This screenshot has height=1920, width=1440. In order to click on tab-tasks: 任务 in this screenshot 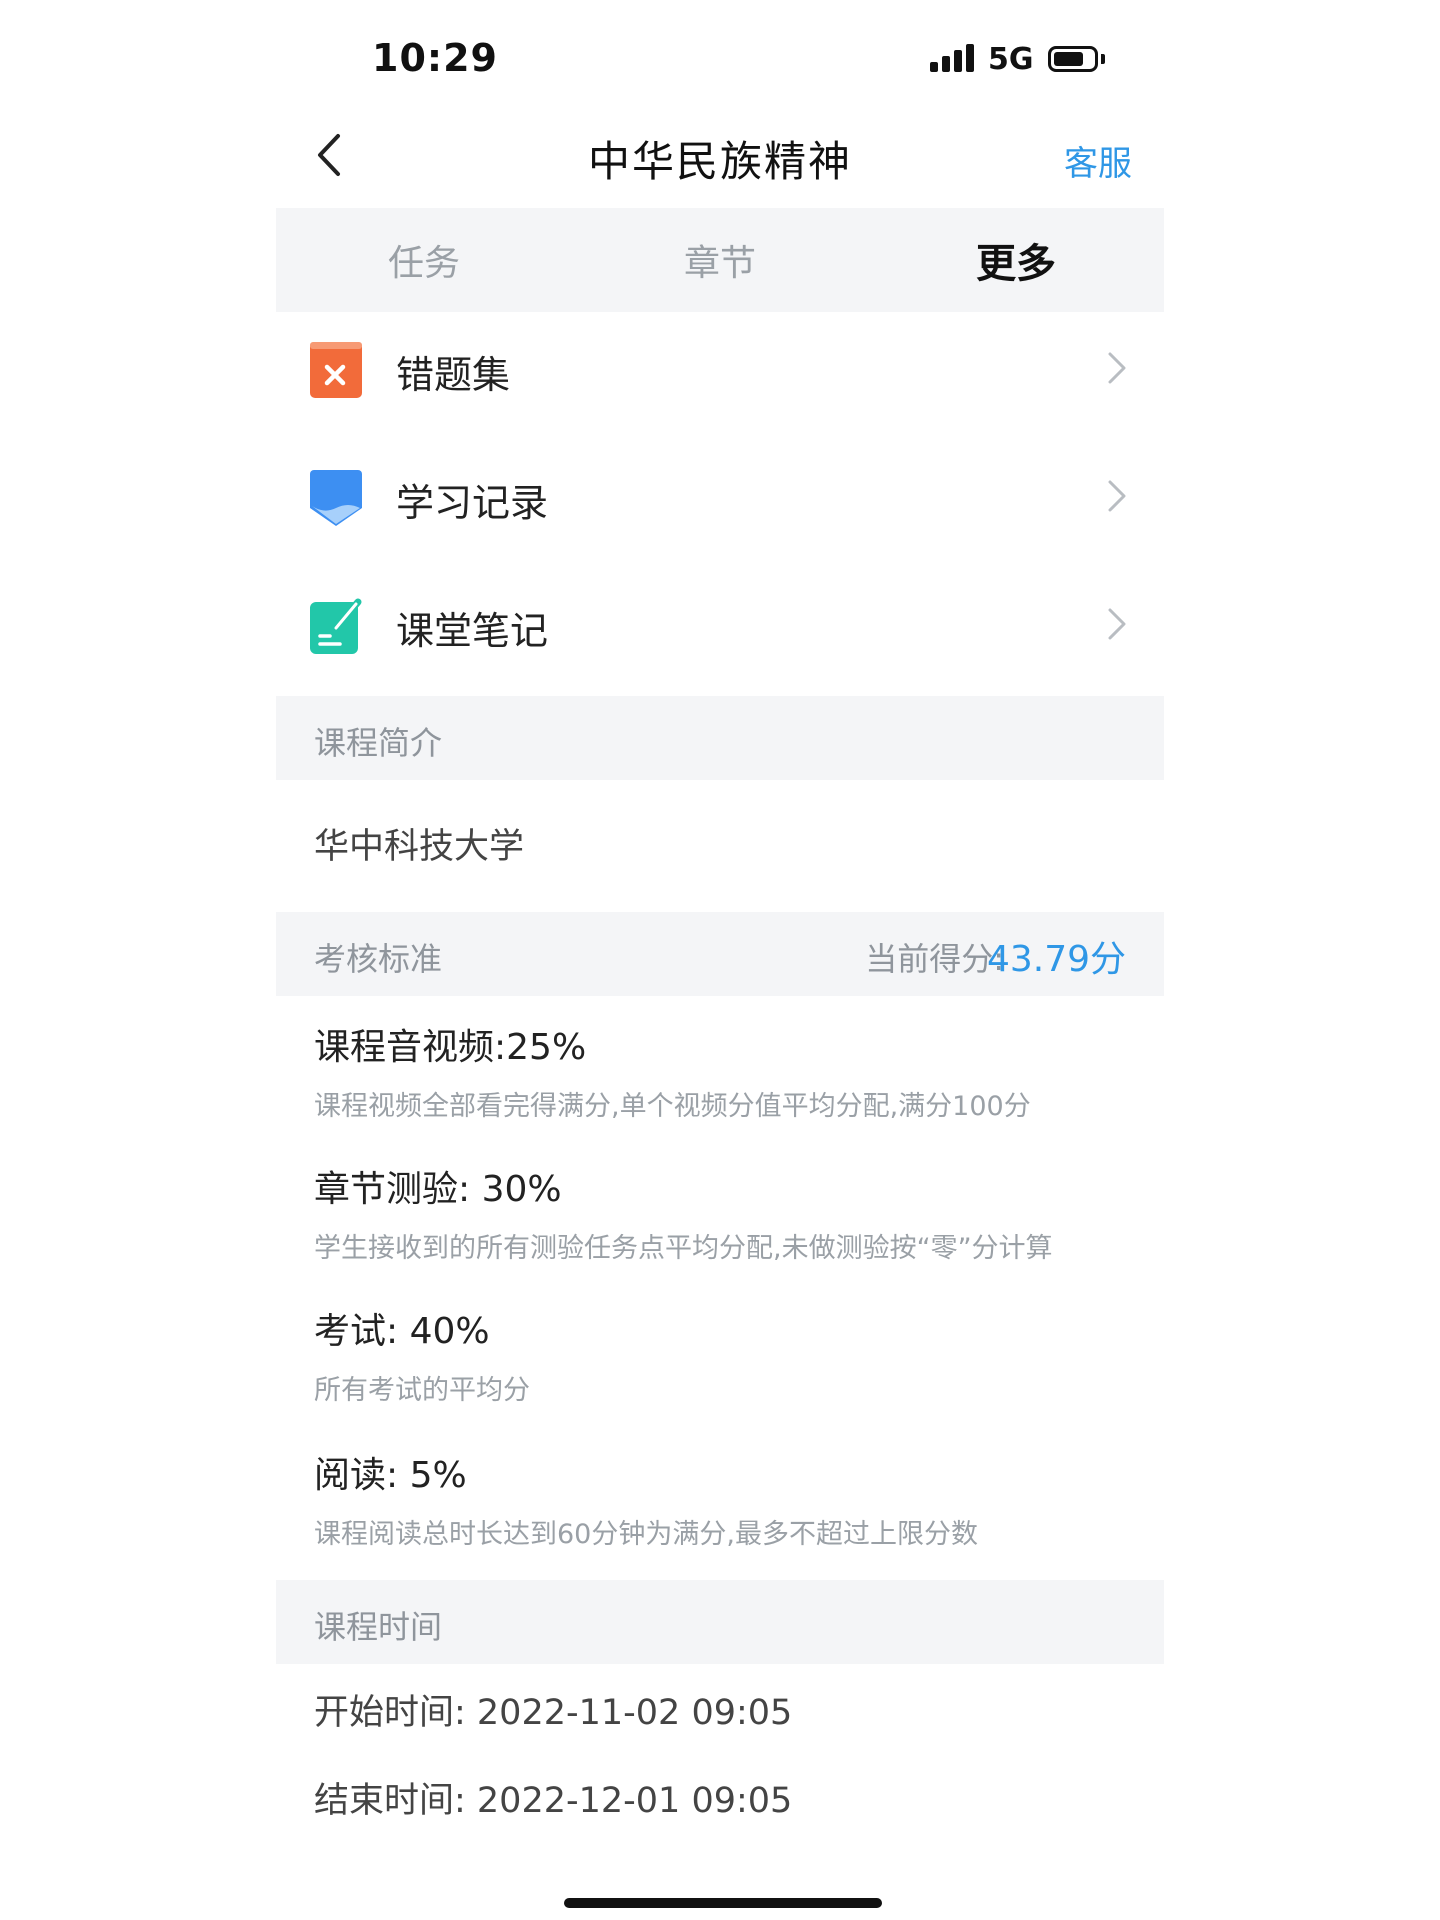, I will do `click(424, 260)`.